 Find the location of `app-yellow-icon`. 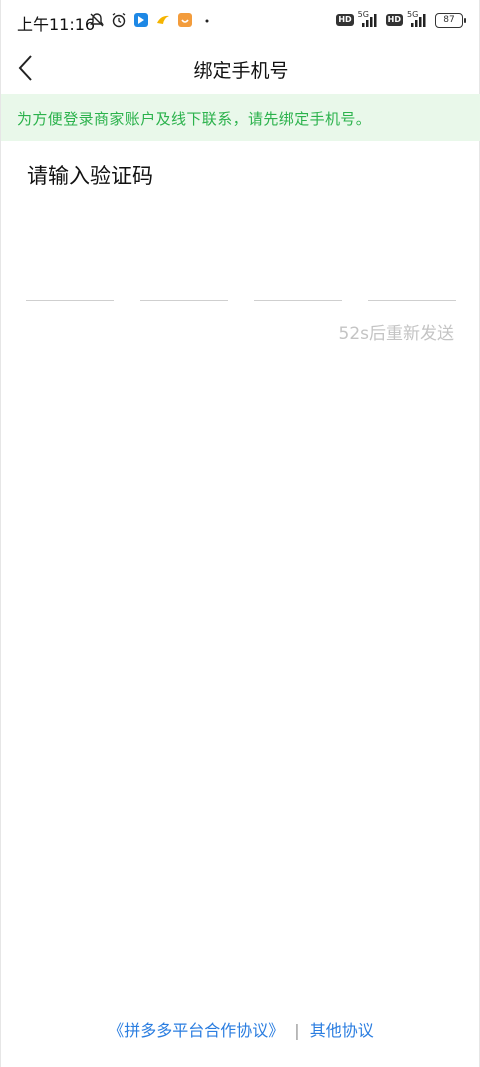

app-yellow-icon is located at coordinates (163, 19).